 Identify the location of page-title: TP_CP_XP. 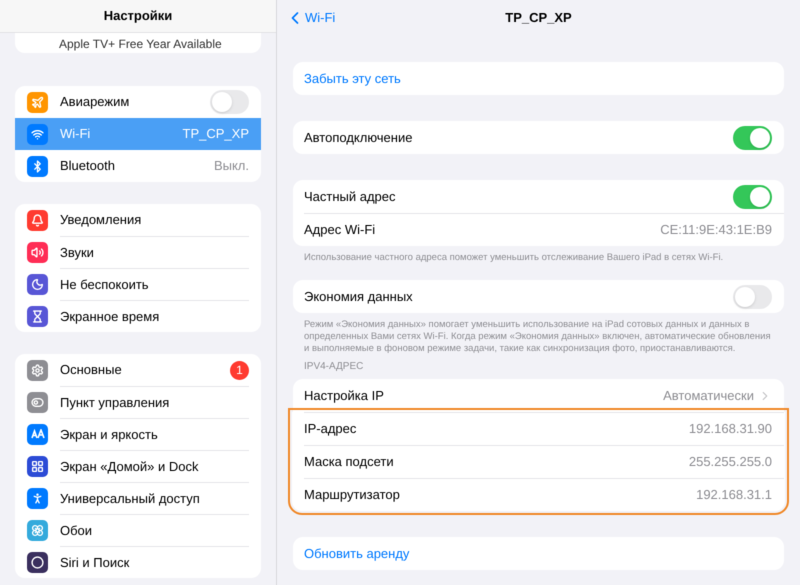
(538, 18).